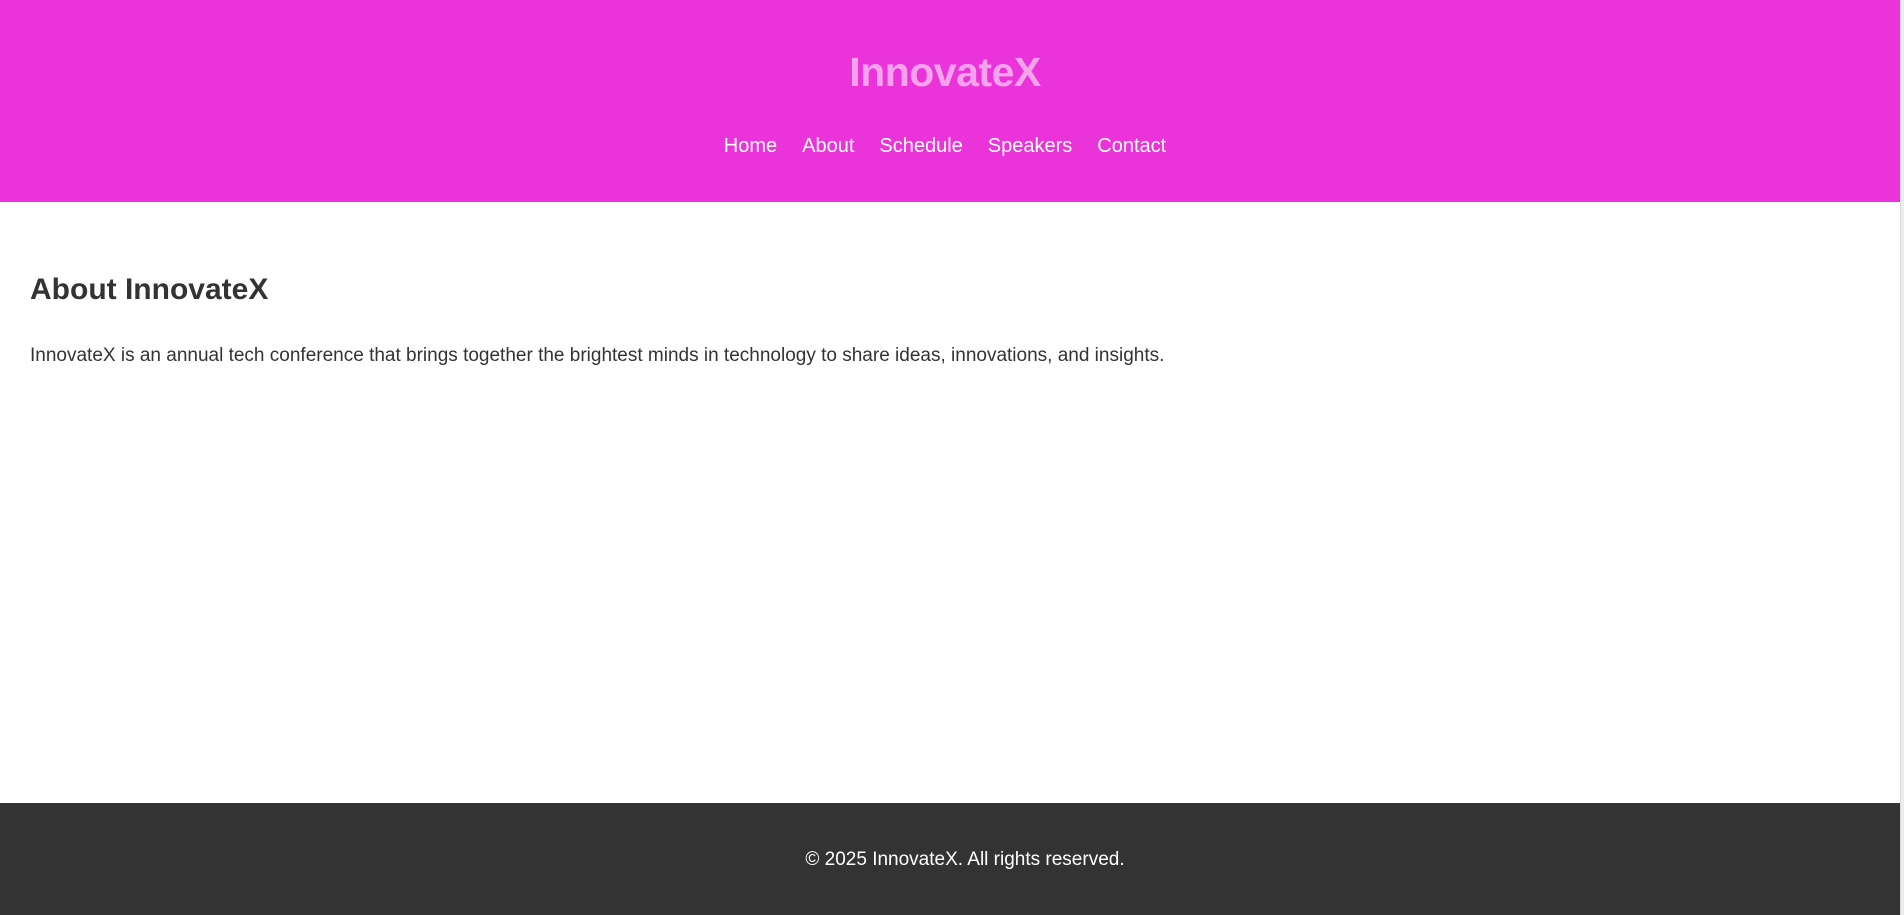 Image resolution: width=1904 pixels, height=915 pixels. What do you see at coordinates (1131, 146) in the screenshot?
I see `nav-link-contact: Contact` at bounding box center [1131, 146].